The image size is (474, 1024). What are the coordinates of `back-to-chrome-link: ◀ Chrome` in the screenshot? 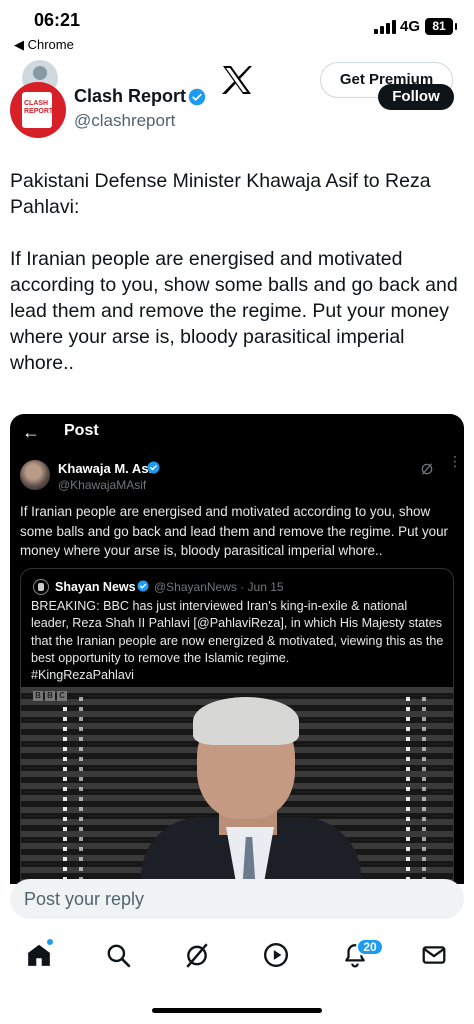 It's located at (44, 45).